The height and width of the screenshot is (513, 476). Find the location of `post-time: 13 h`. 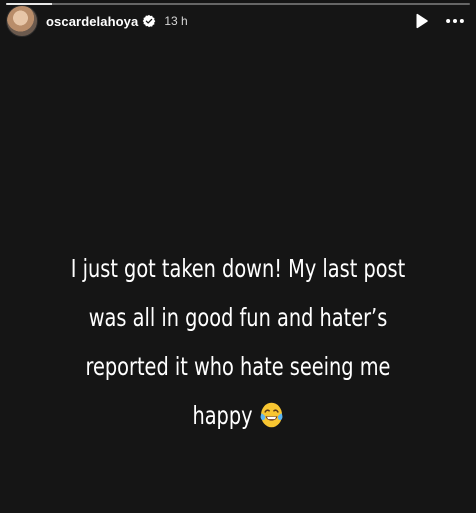

post-time: 13 h is located at coordinates (176, 21).